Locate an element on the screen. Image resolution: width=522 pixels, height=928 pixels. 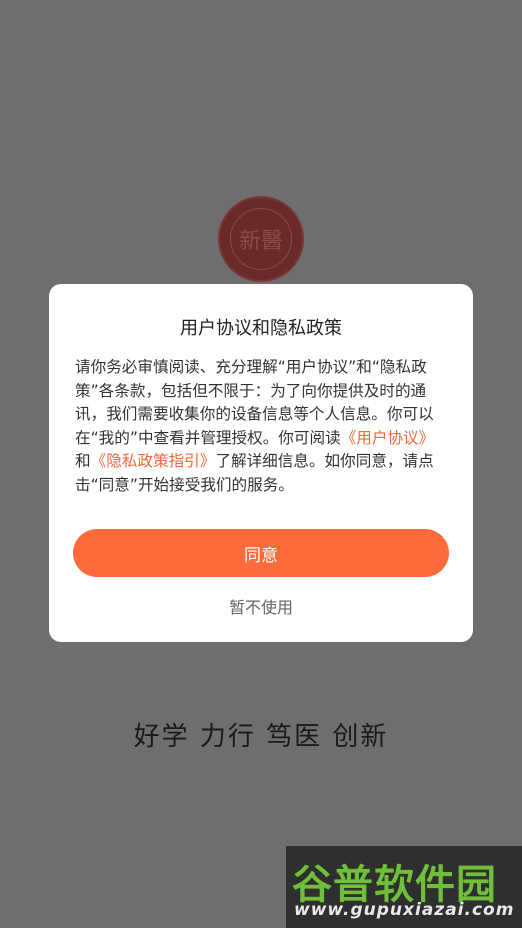
user-agreement-link: 《用户协议》 is located at coordinates (388, 438).